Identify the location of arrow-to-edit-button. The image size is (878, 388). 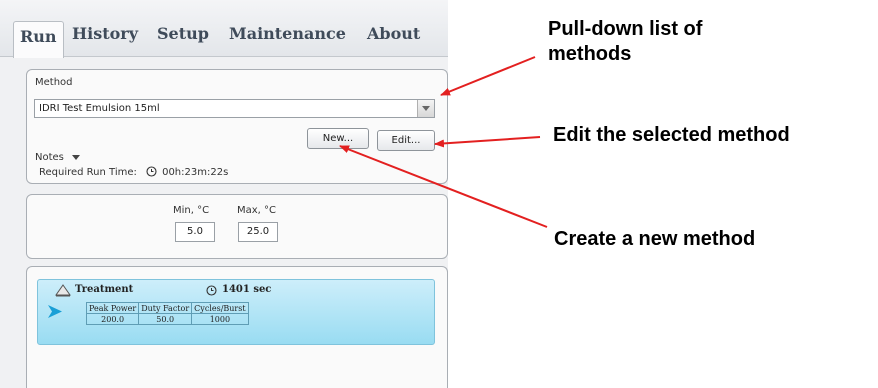
(487, 142).